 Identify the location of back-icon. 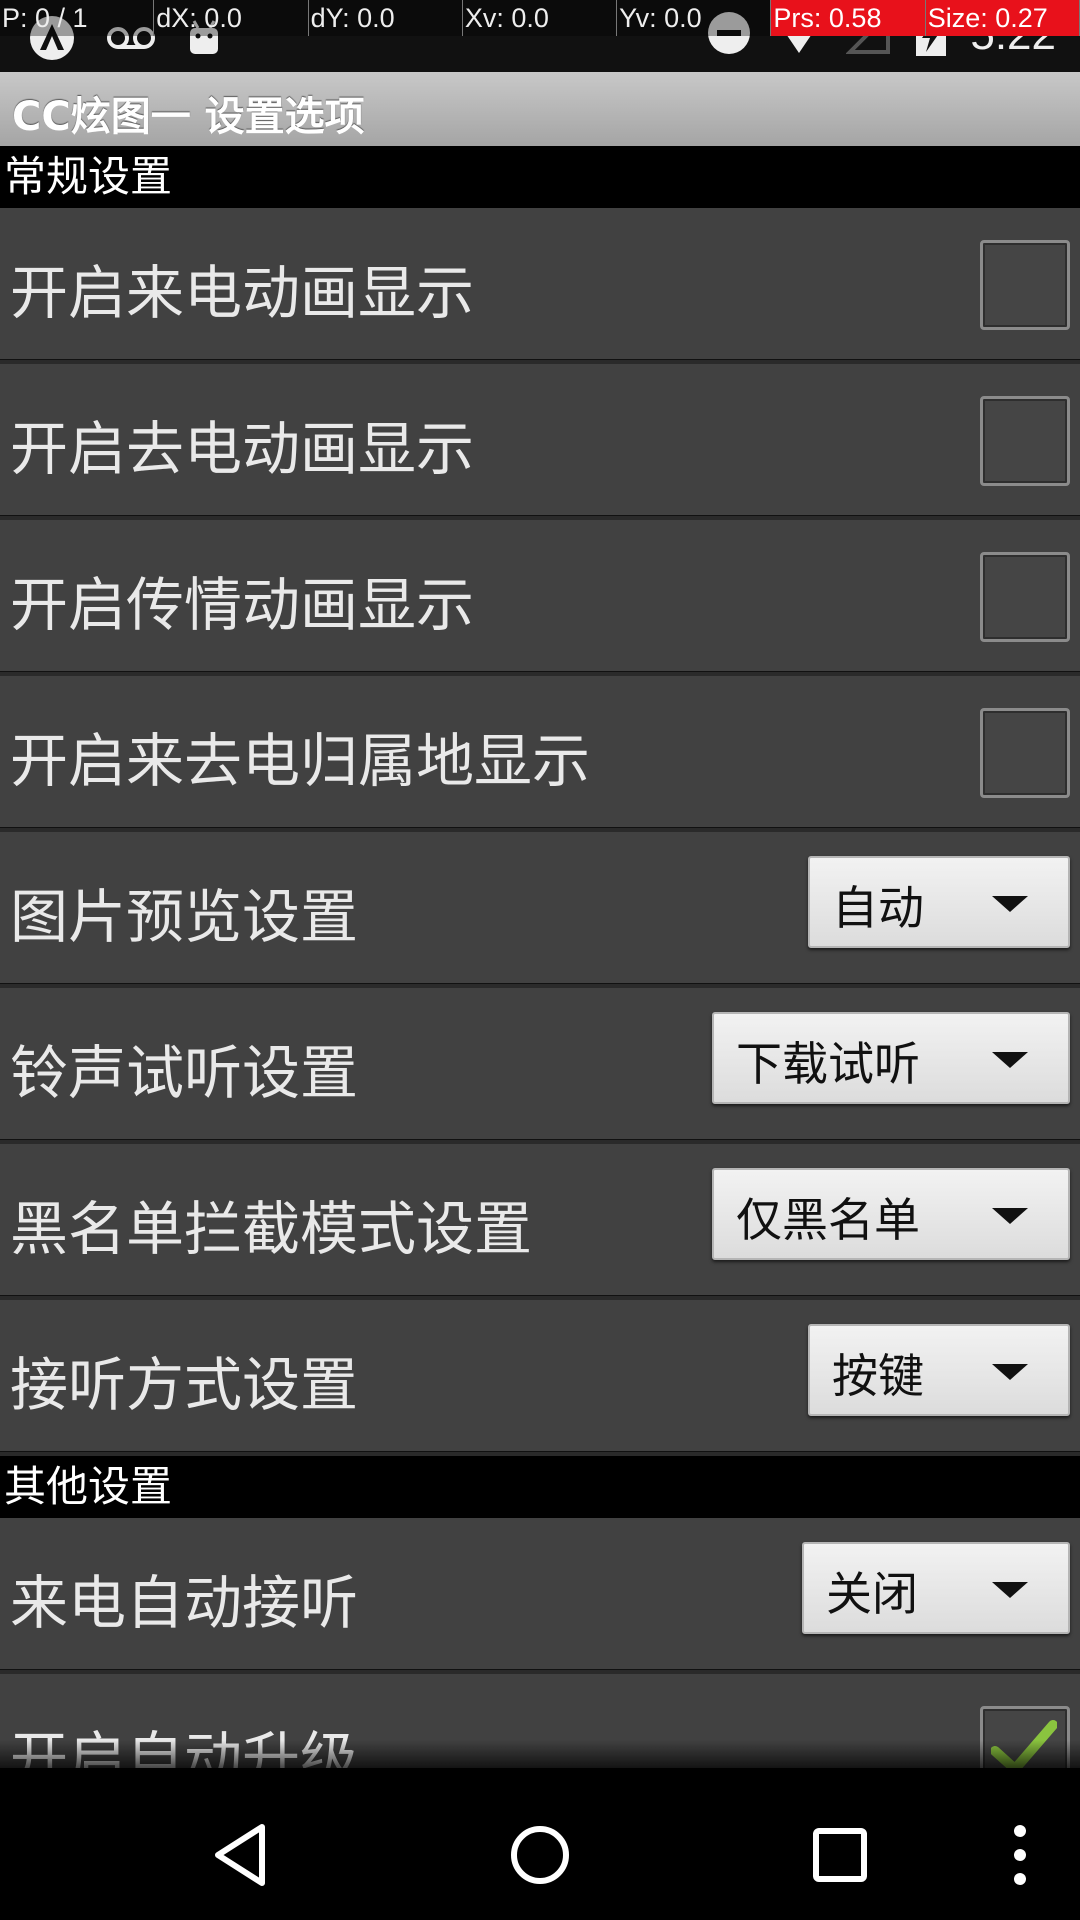
(240, 1855).